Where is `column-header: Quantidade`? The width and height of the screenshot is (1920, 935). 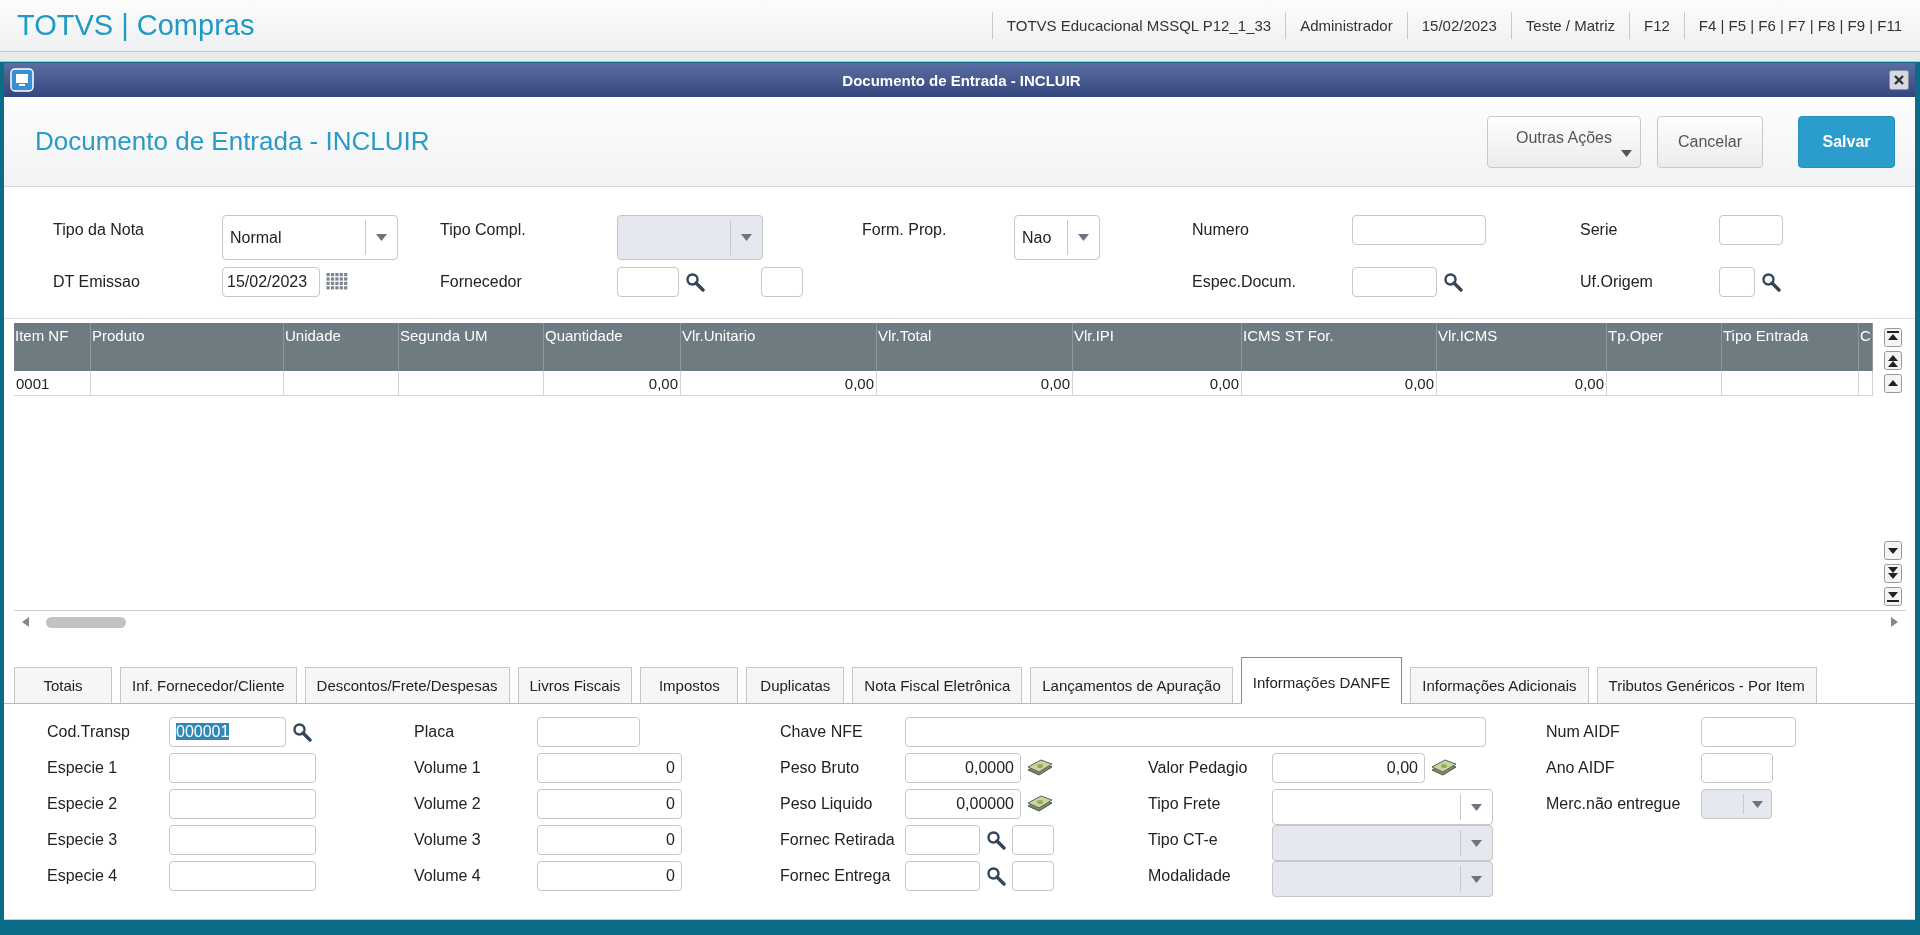 column-header: Quantidade is located at coordinates (612, 347).